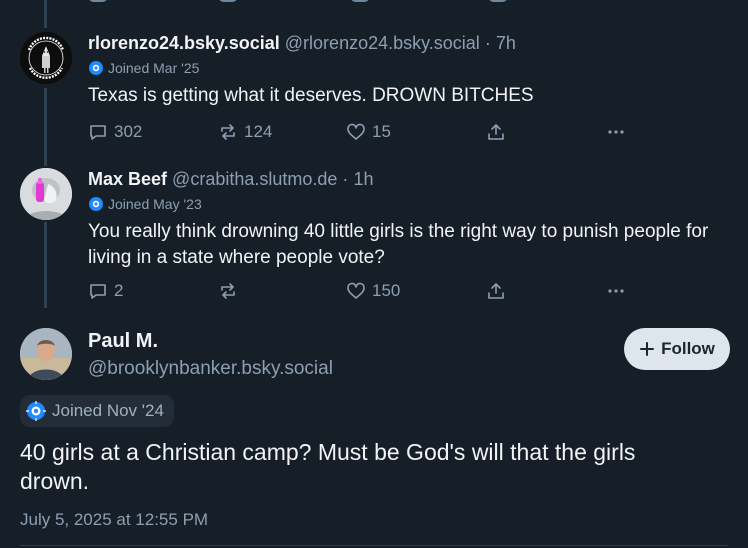 The image size is (748, 548). What do you see at coordinates (386, 290) in the screenshot?
I see `like-count: 150` at bounding box center [386, 290].